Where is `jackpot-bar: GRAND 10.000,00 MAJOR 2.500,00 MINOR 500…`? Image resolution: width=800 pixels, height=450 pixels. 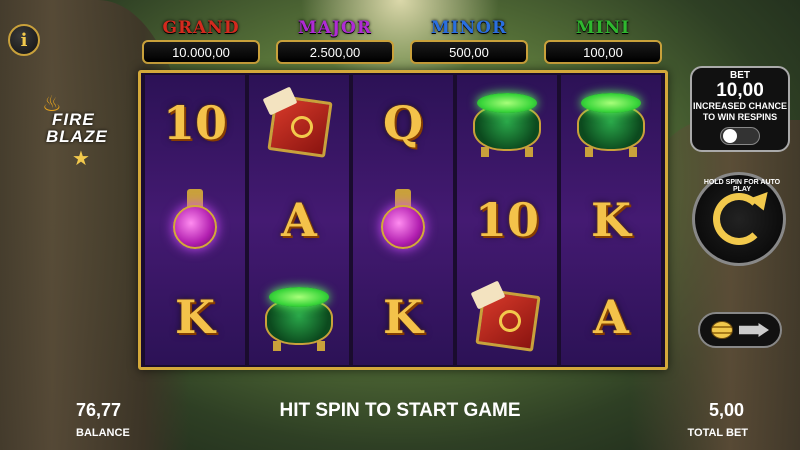
jackpot-bar: GRAND 10.000,00 MAJOR 2.500,00 MINOR 500… is located at coordinates (402, 43).